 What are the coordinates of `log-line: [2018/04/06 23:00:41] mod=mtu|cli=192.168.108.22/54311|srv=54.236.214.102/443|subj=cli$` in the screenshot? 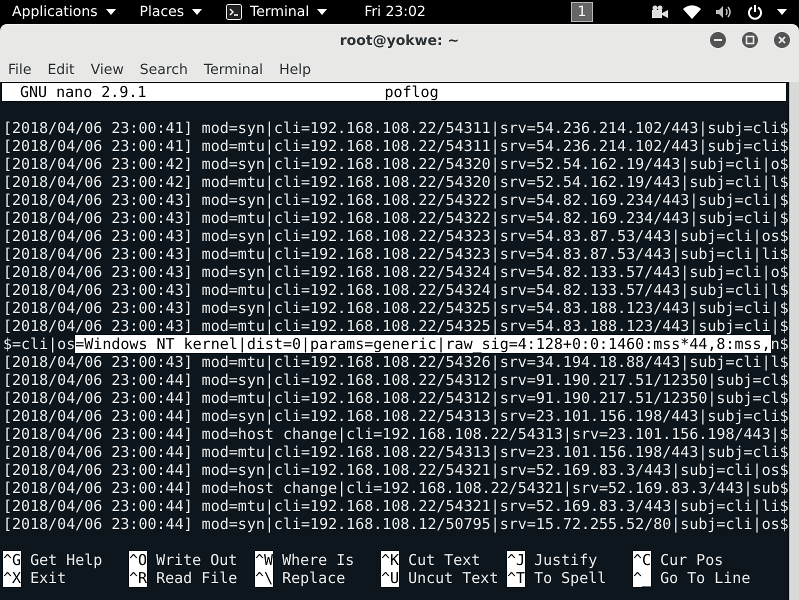 It's located at (396, 146).